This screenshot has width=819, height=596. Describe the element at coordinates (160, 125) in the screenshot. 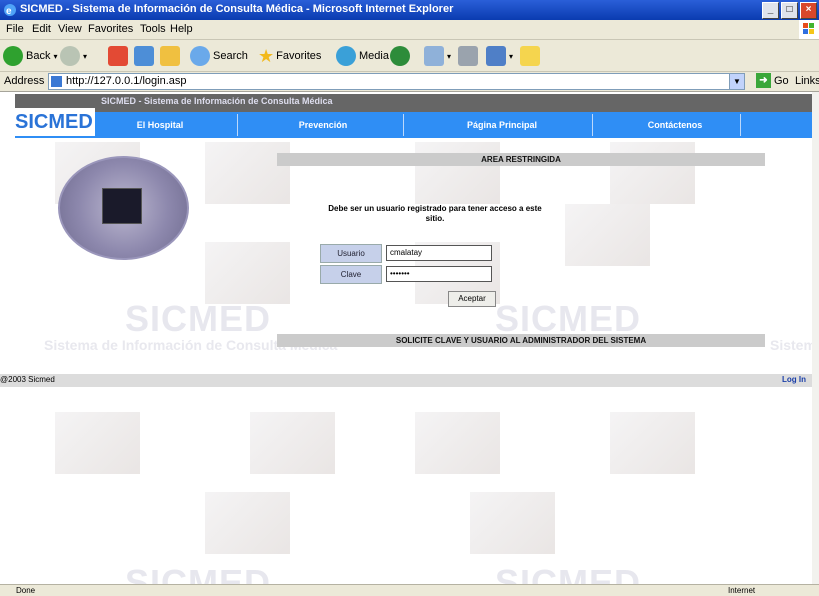

I see `nav-el-hospital: El Hospital` at that location.